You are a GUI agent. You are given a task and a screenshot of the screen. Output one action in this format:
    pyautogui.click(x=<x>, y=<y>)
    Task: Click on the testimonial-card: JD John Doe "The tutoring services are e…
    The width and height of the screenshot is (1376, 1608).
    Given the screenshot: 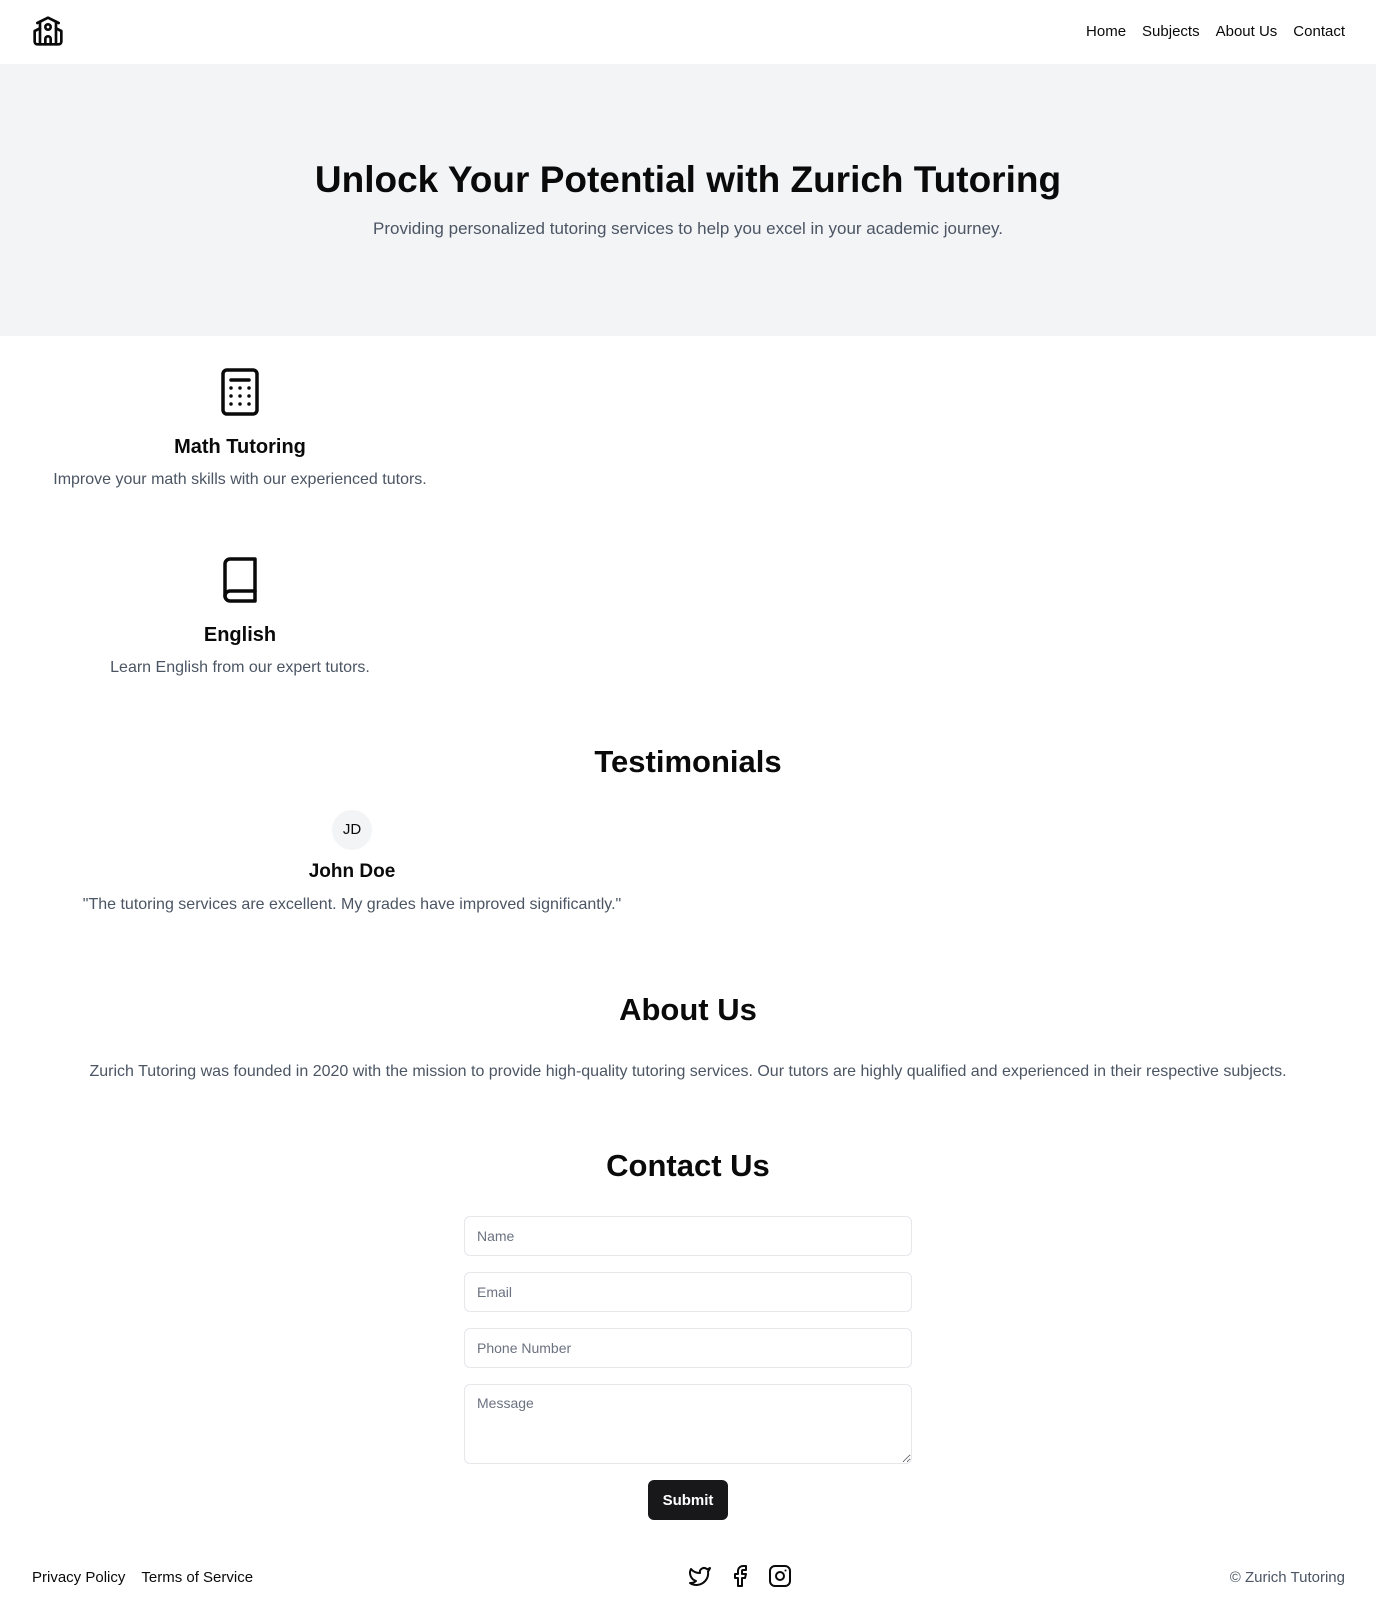 What is the action you would take?
    pyautogui.click(x=352, y=863)
    